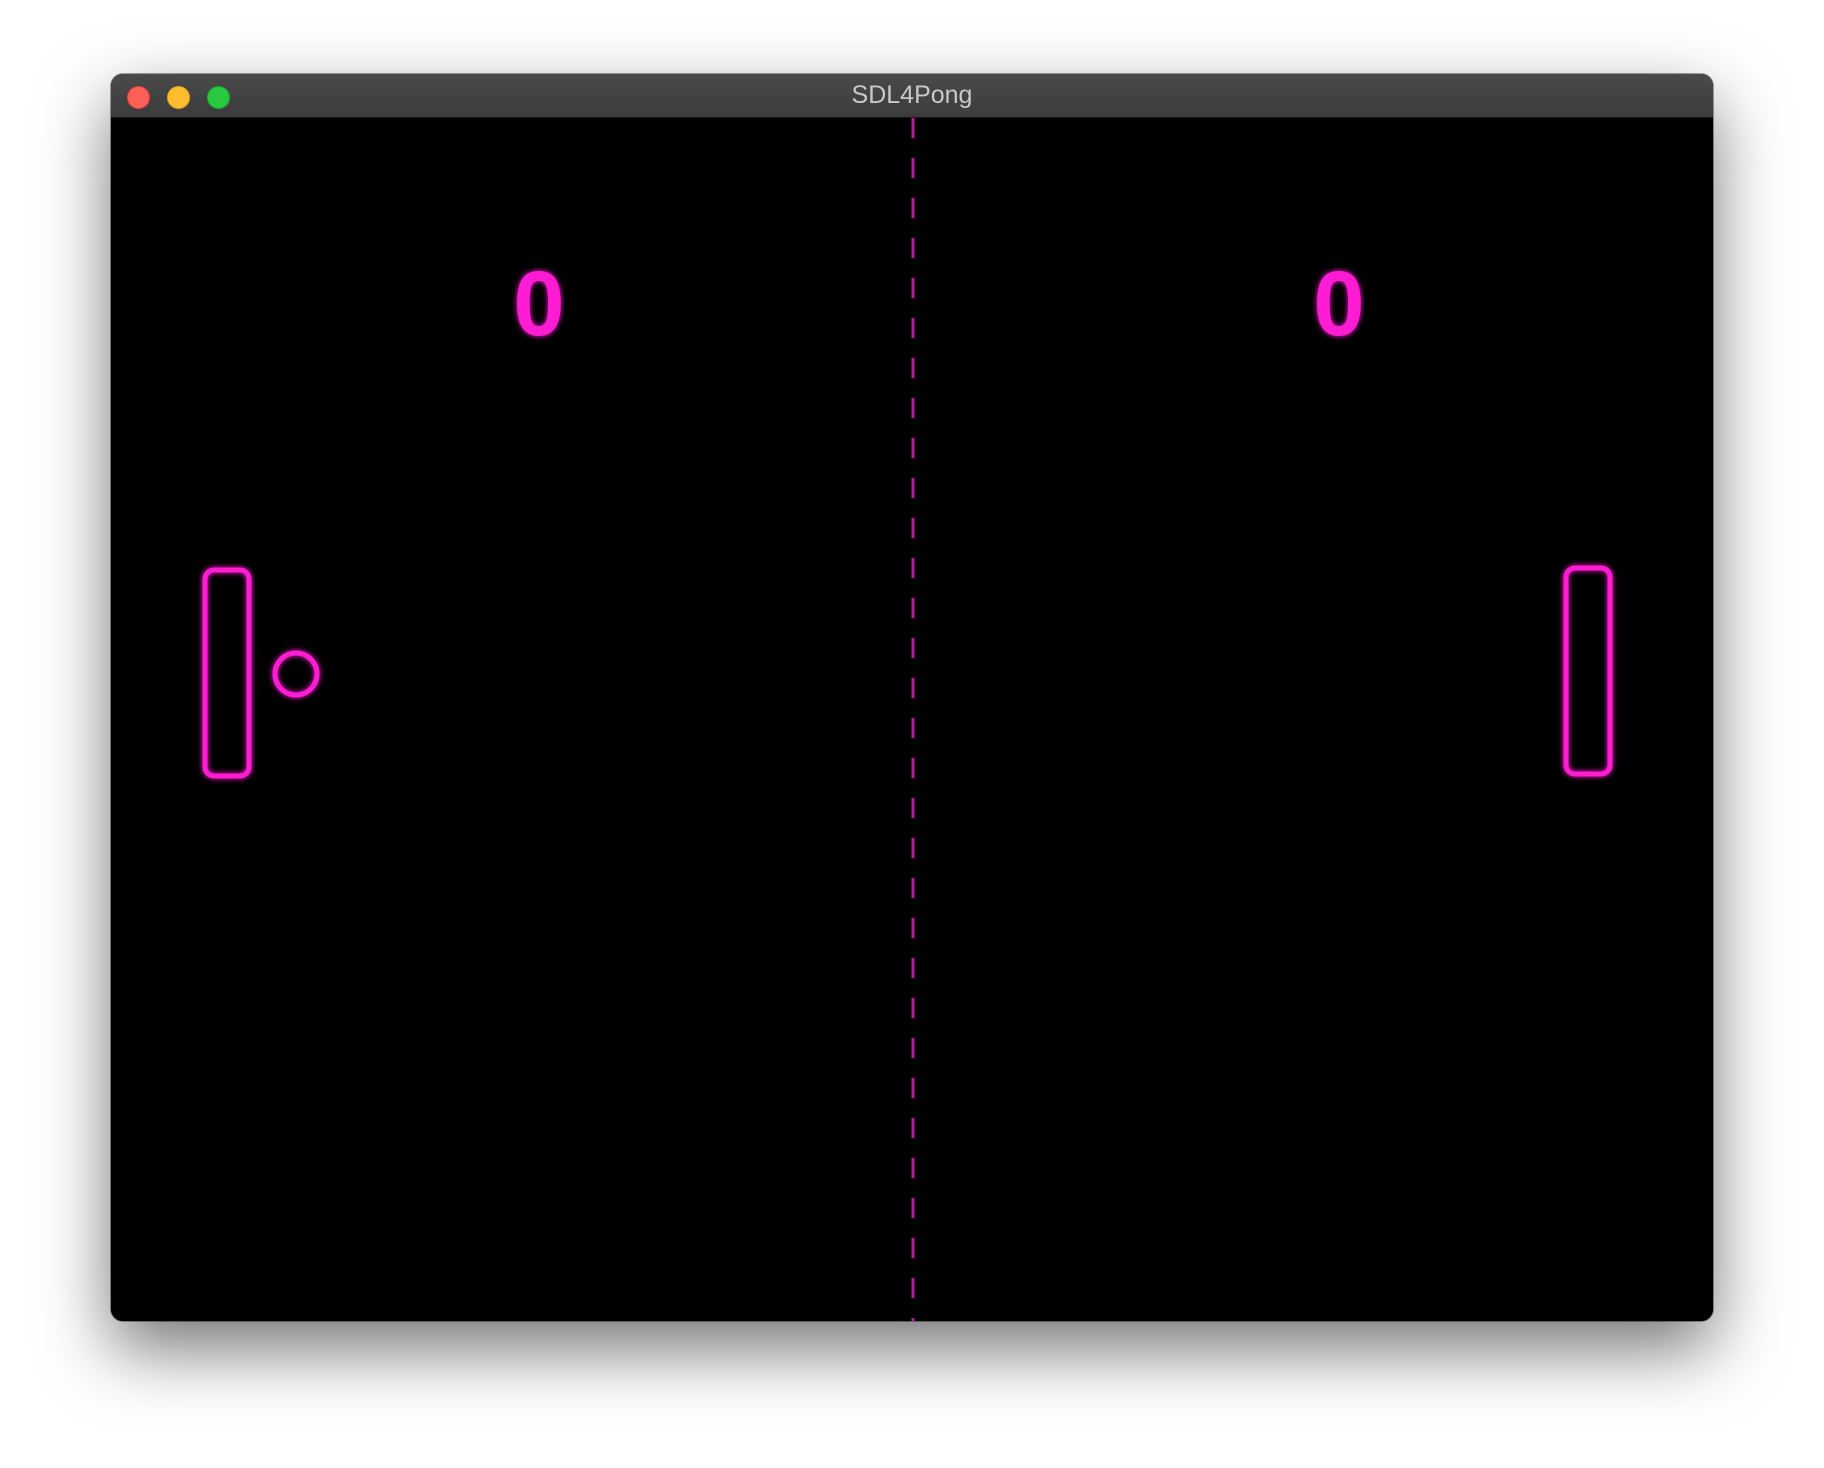  What do you see at coordinates (296, 674) in the screenshot?
I see `ball` at bounding box center [296, 674].